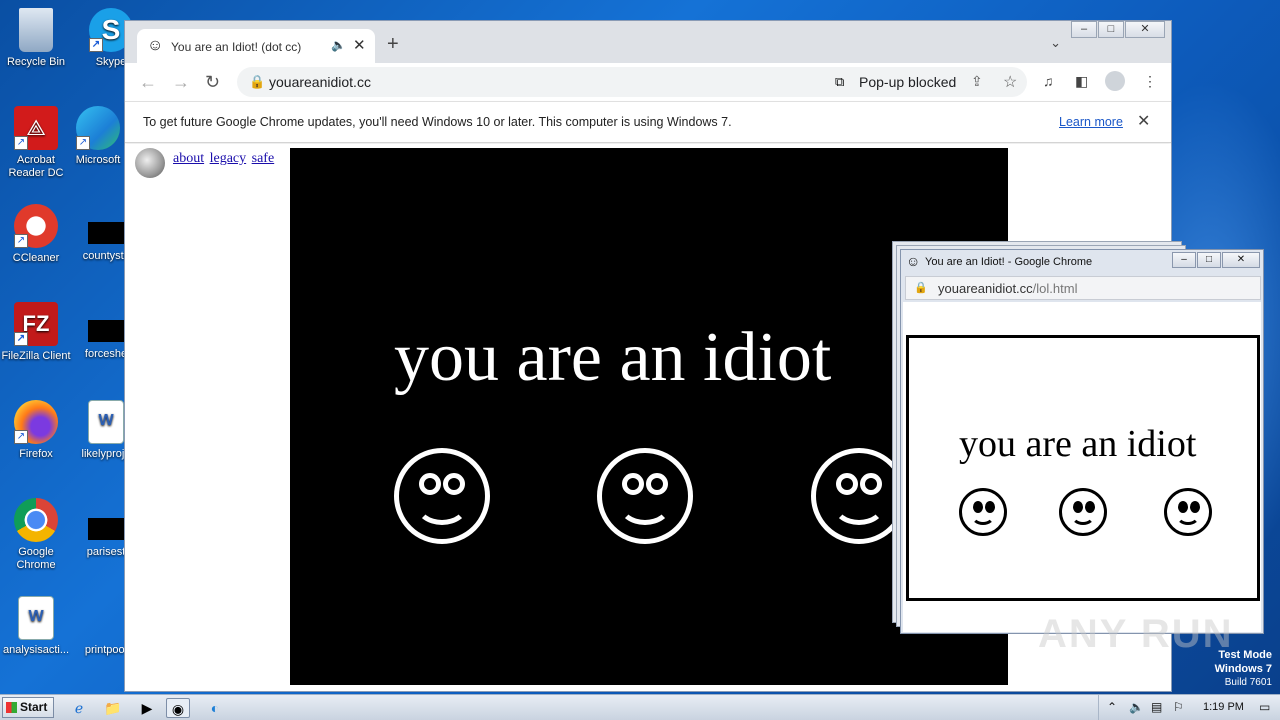  I want to click on minimize-button: ‒, so click(1084, 29).